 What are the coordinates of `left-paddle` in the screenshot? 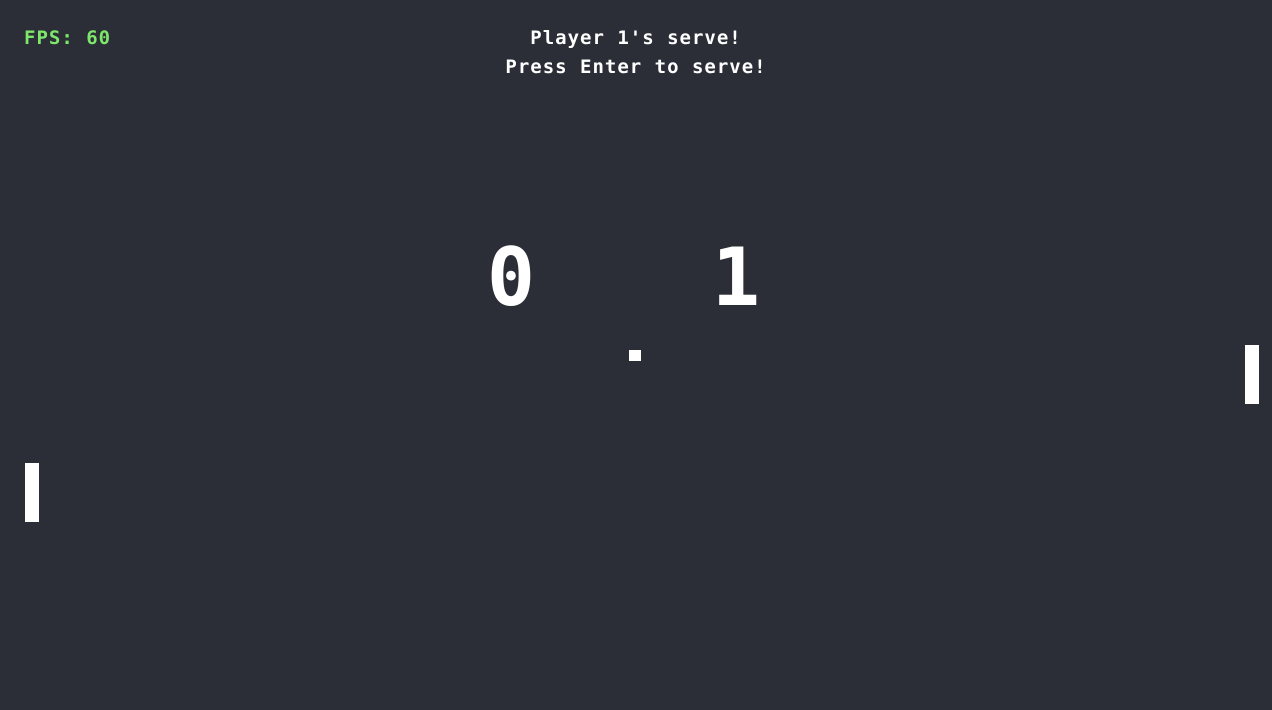 It's located at (32, 492).